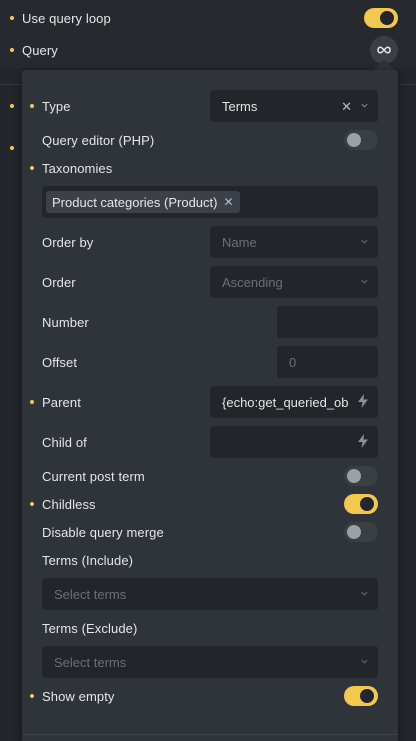 The image size is (416, 741). Describe the element at coordinates (294, 282) in the screenshot. I see `order-select: Ascending` at that location.